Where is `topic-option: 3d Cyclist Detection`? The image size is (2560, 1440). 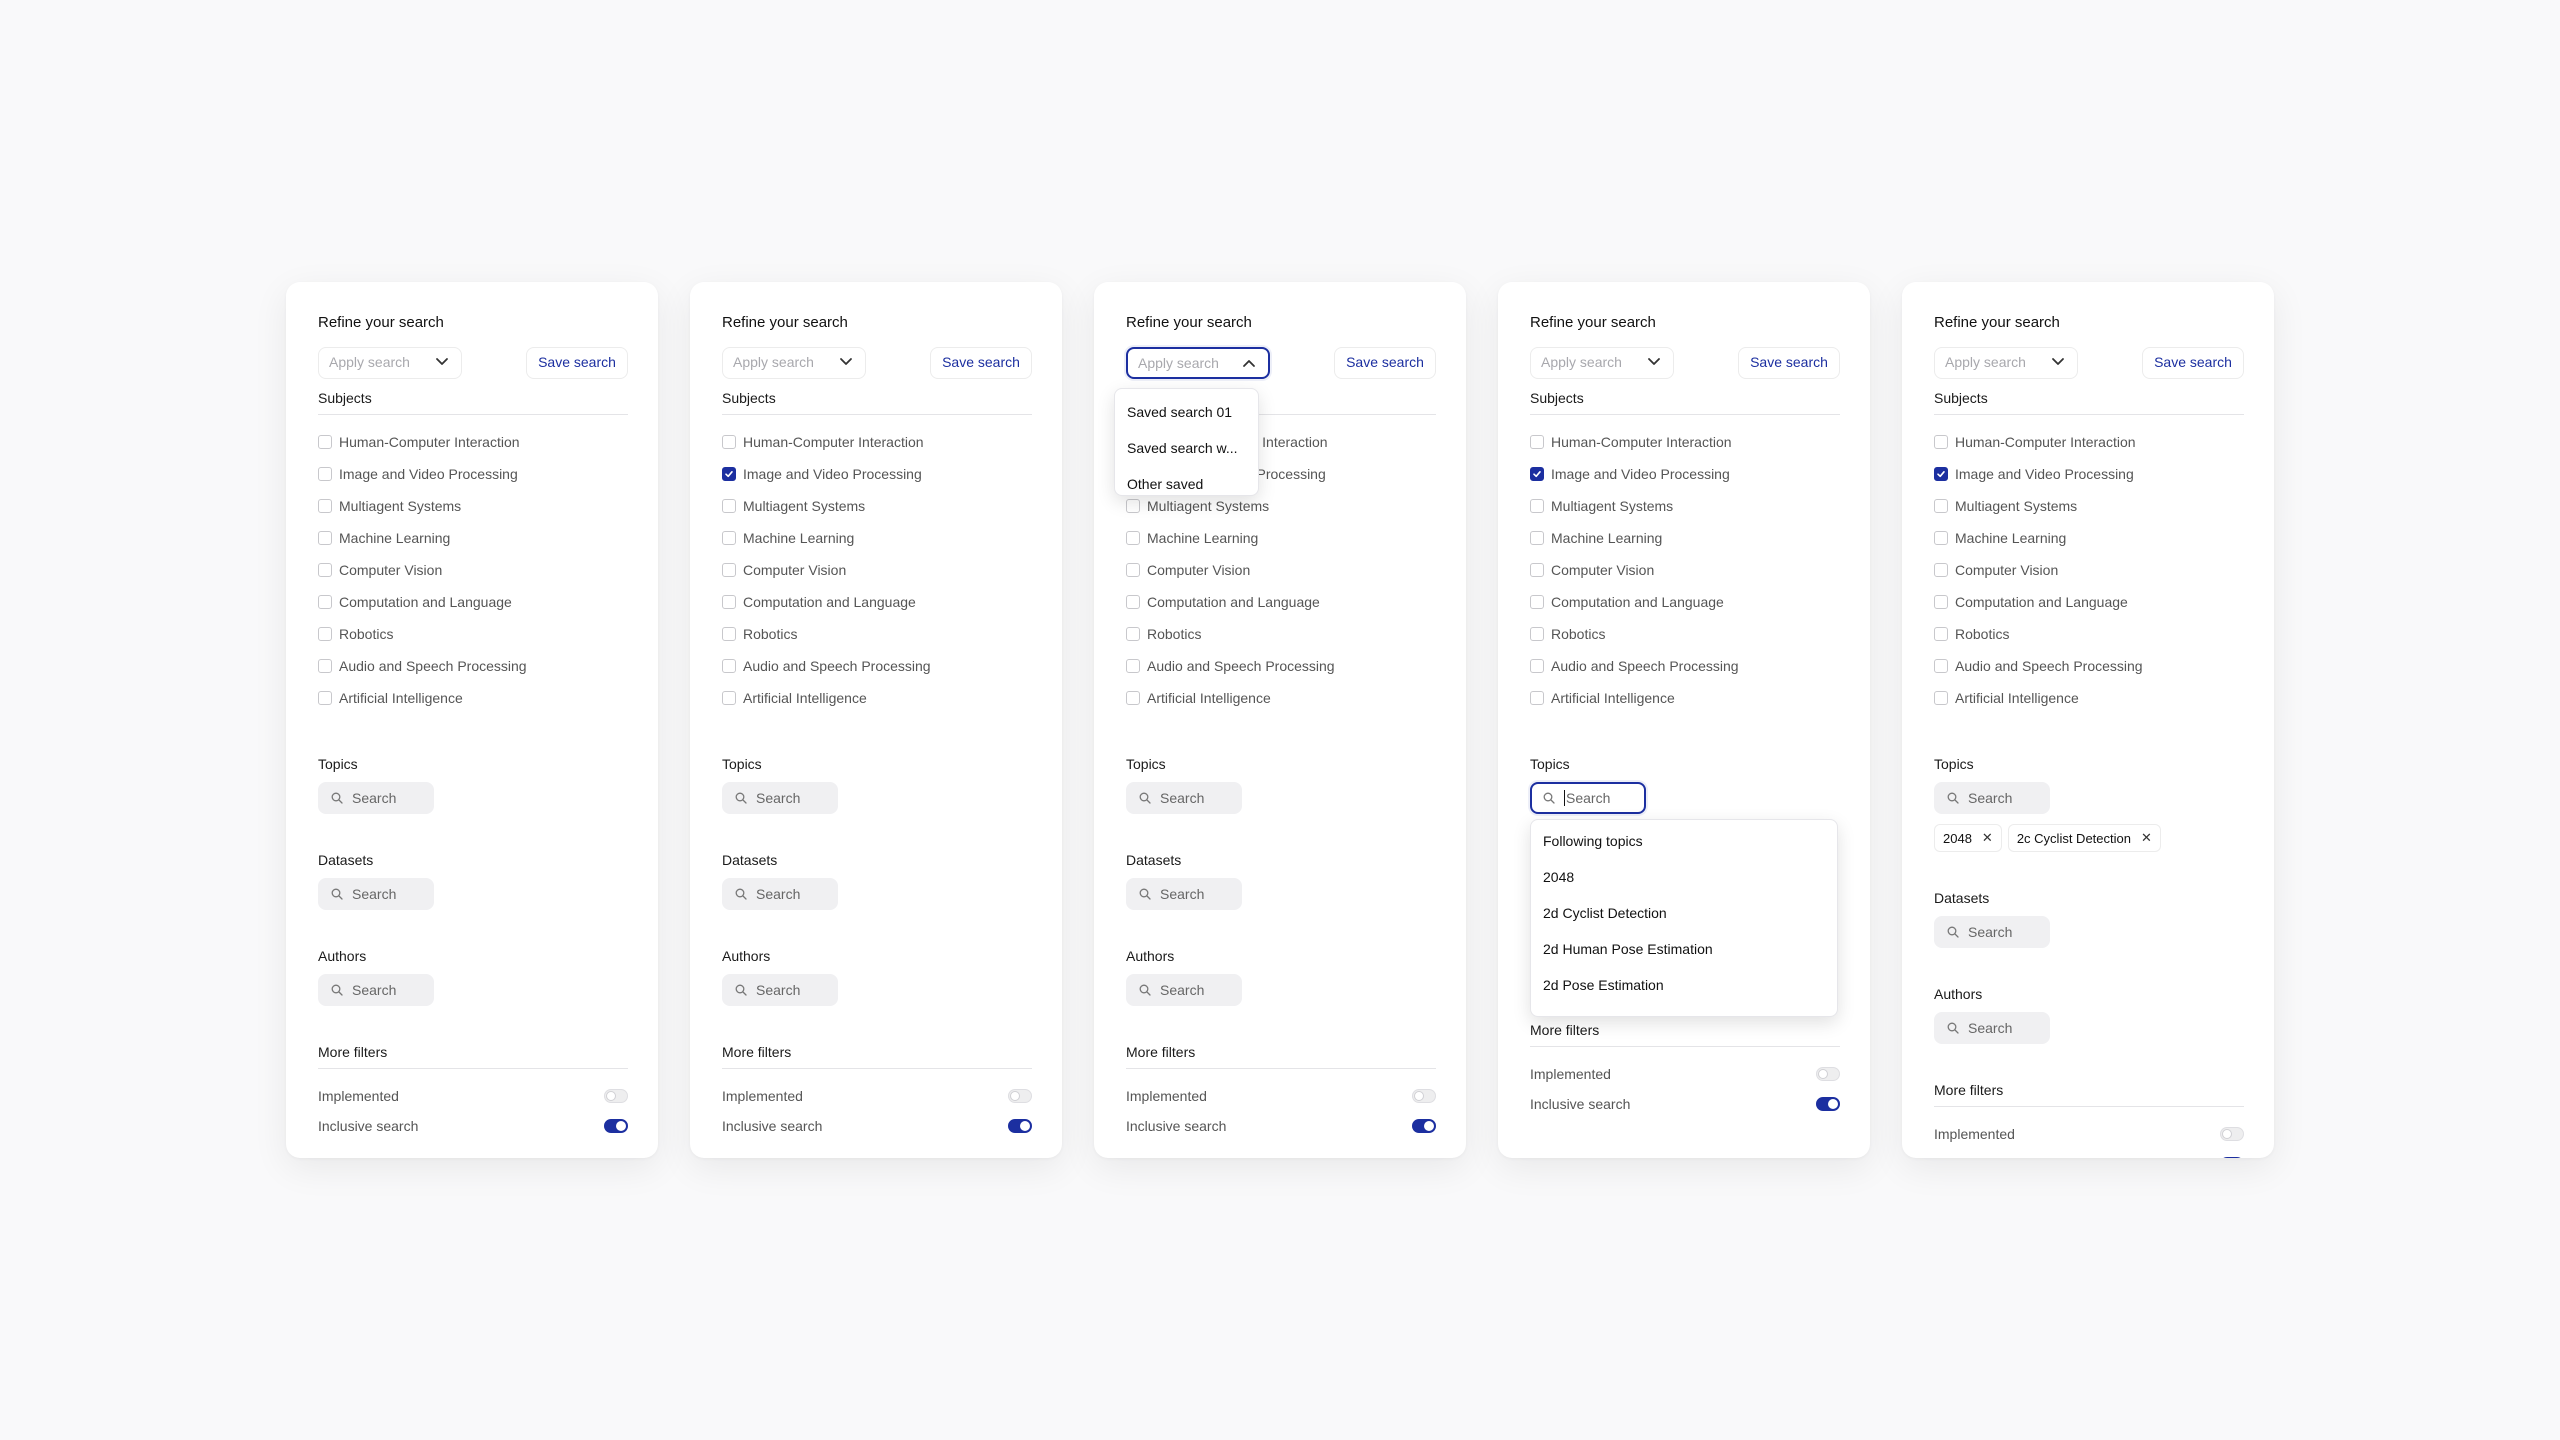
topic-option: 3d Cyclist Detection is located at coordinates (1684, 1009).